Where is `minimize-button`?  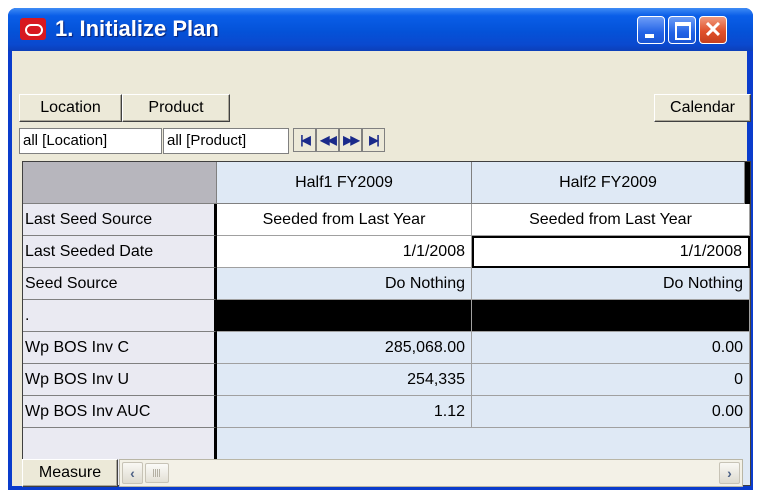
minimize-button is located at coordinates (651, 30).